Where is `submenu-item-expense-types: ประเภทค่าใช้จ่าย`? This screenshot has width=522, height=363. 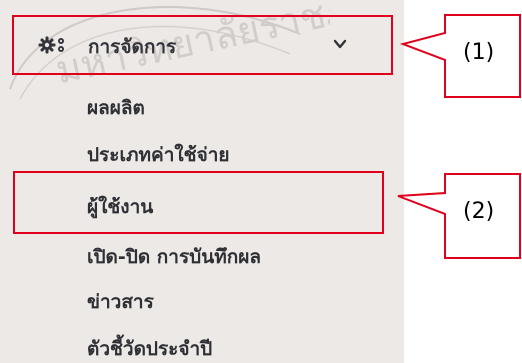 submenu-item-expense-types: ประเภทค่าใช้จ่าย is located at coordinates (158, 155).